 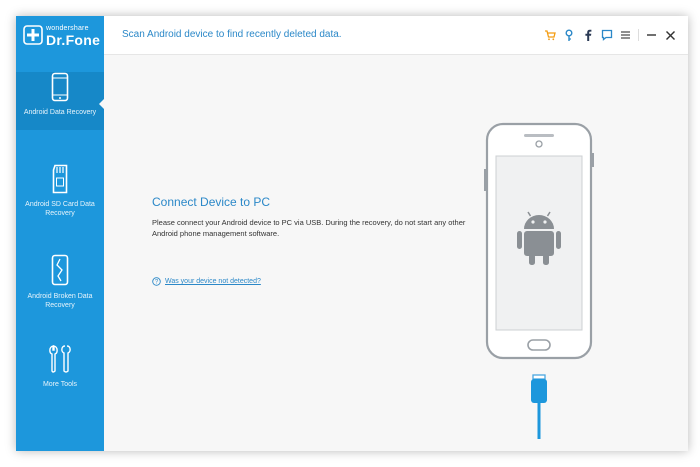 What do you see at coordinates (213, 281) in the screenshot?
I see `help-link-label: Was your device not detected?` at bounding box center [213, 281].